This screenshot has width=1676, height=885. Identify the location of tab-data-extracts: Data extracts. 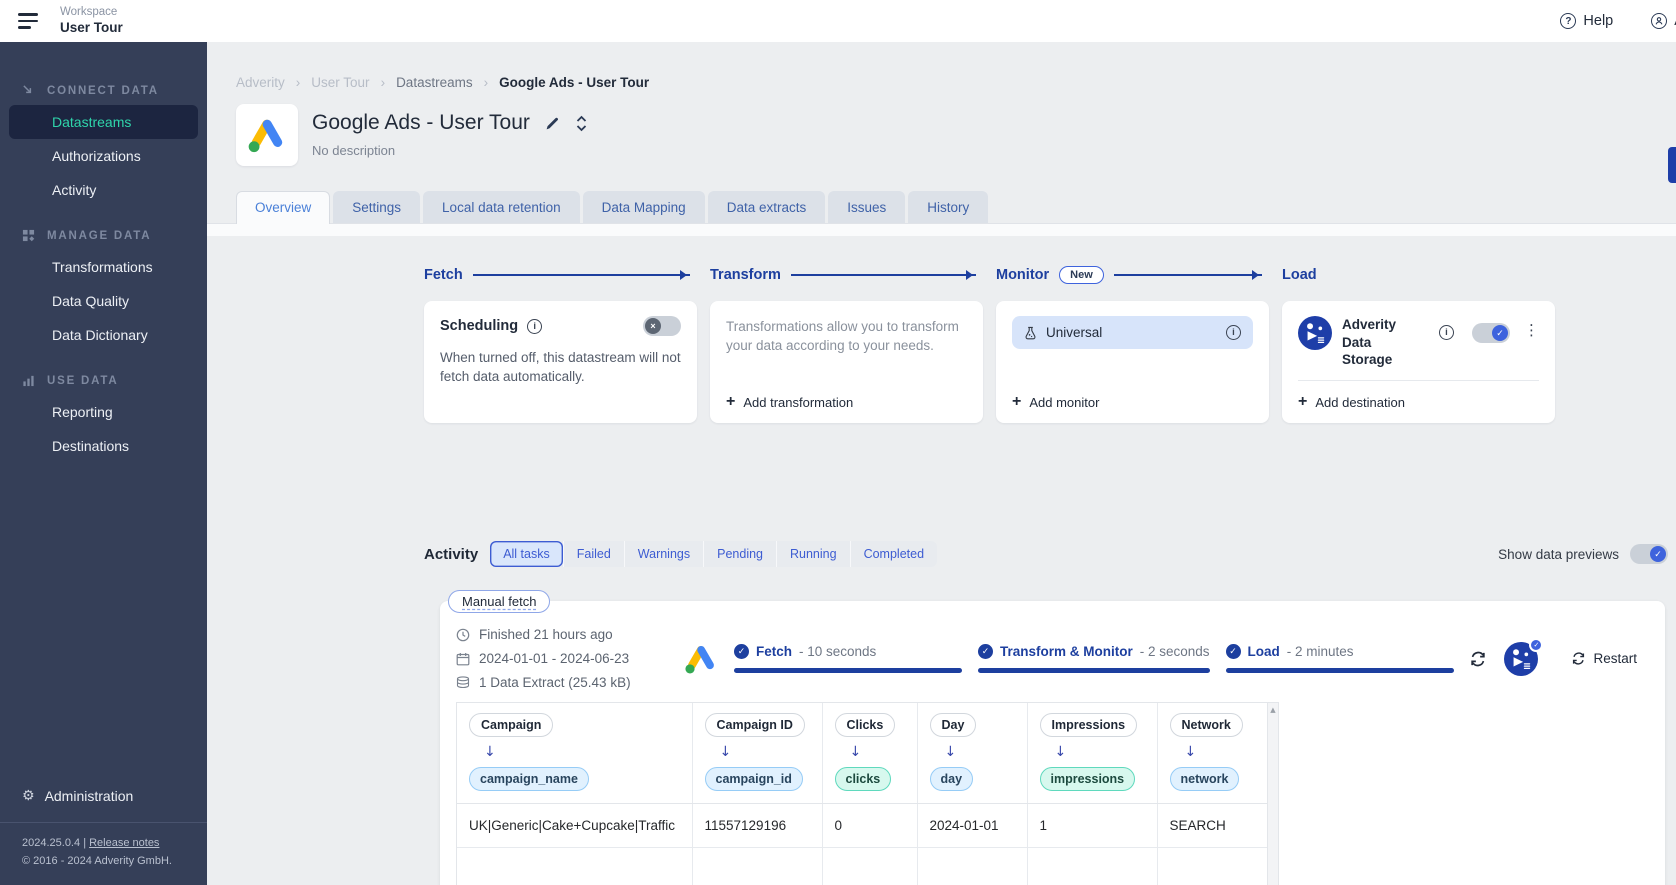
(766, 207).